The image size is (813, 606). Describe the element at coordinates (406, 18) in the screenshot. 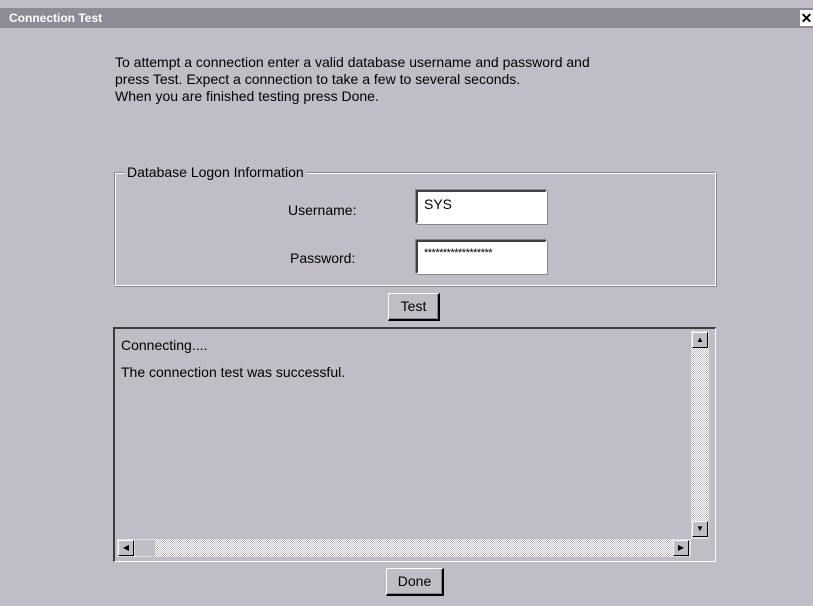

I see `title-bar: Connection Test ✕` at that location.